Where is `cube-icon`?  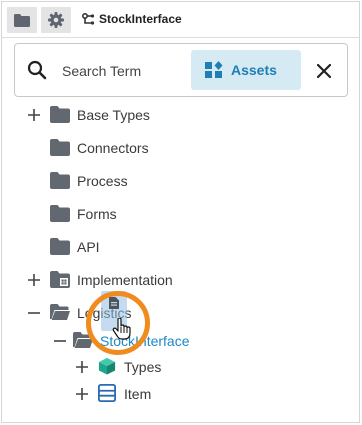
cube-icon is located at coordinates (107, 366).